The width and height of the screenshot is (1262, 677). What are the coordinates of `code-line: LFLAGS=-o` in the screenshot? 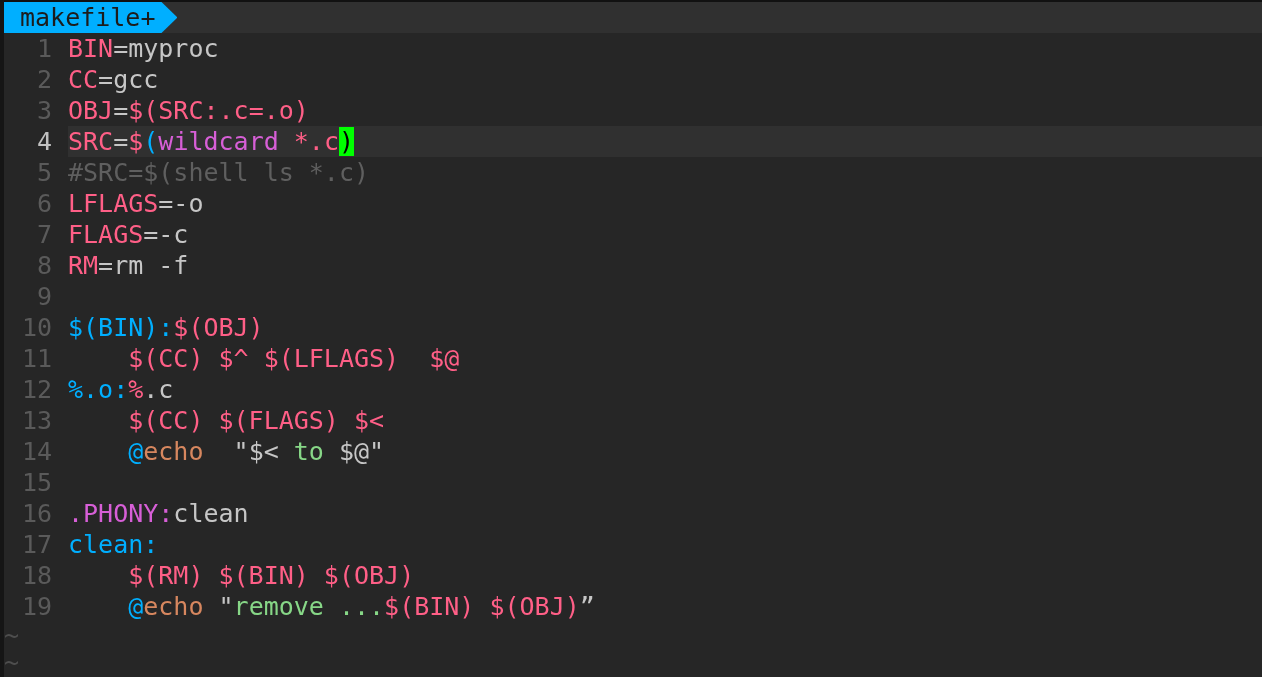 It's located at (136, 203).